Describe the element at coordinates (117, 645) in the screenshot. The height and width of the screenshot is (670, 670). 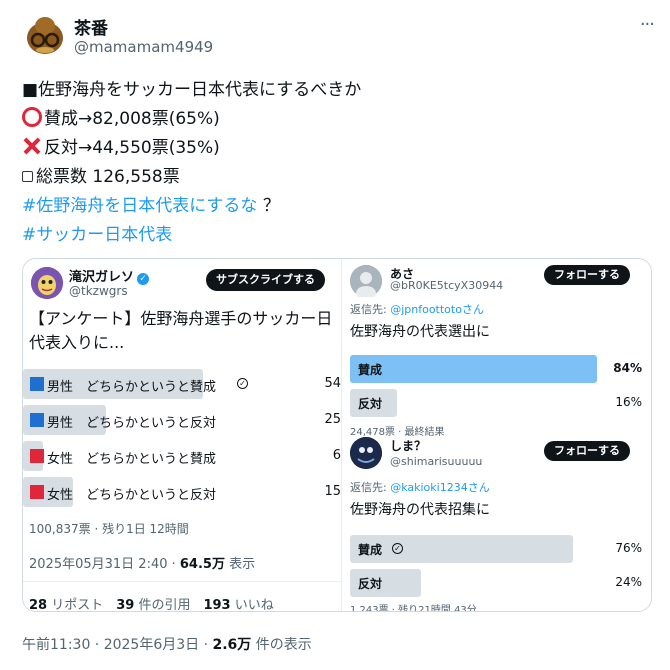
I see `tweet-timestamp: 午前11:30 · 2025年6月3日 ·` at that location.